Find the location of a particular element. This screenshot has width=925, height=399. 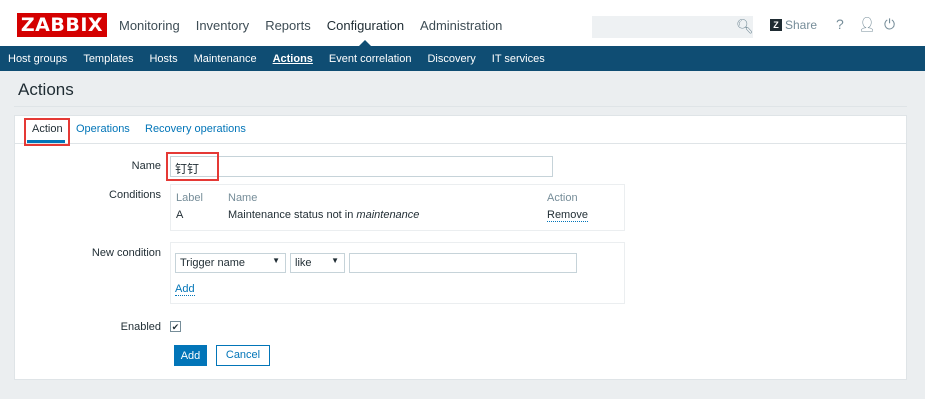

highlight-box-tab is located at coordinates (47, 132).